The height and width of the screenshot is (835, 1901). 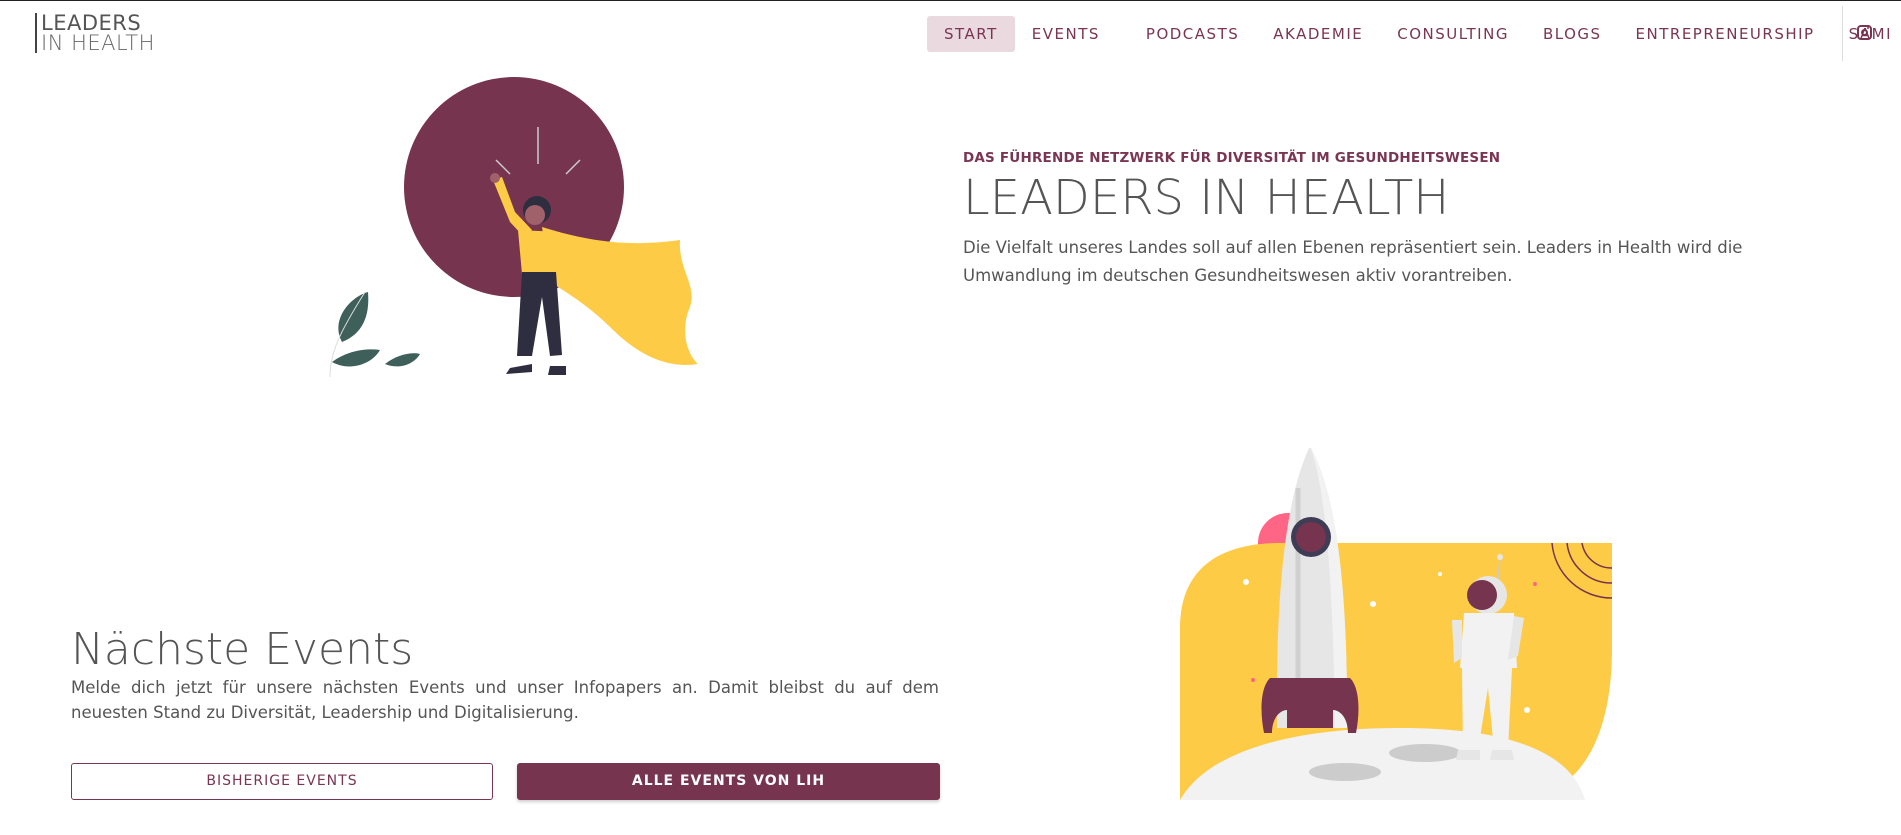 I want to click on nav-divider, so click(x=1842, y=33).